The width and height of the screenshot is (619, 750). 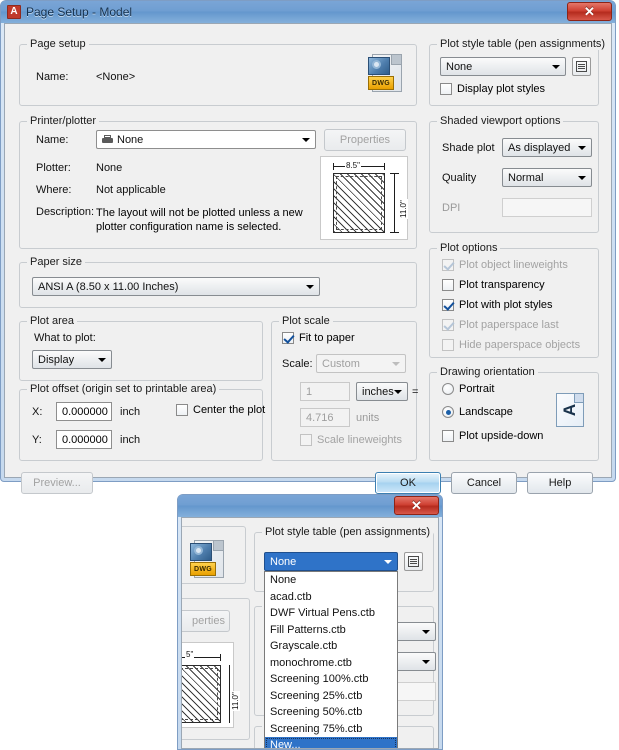 I want to click on scale-numerator-value: 1, so click(x=309, y=391).